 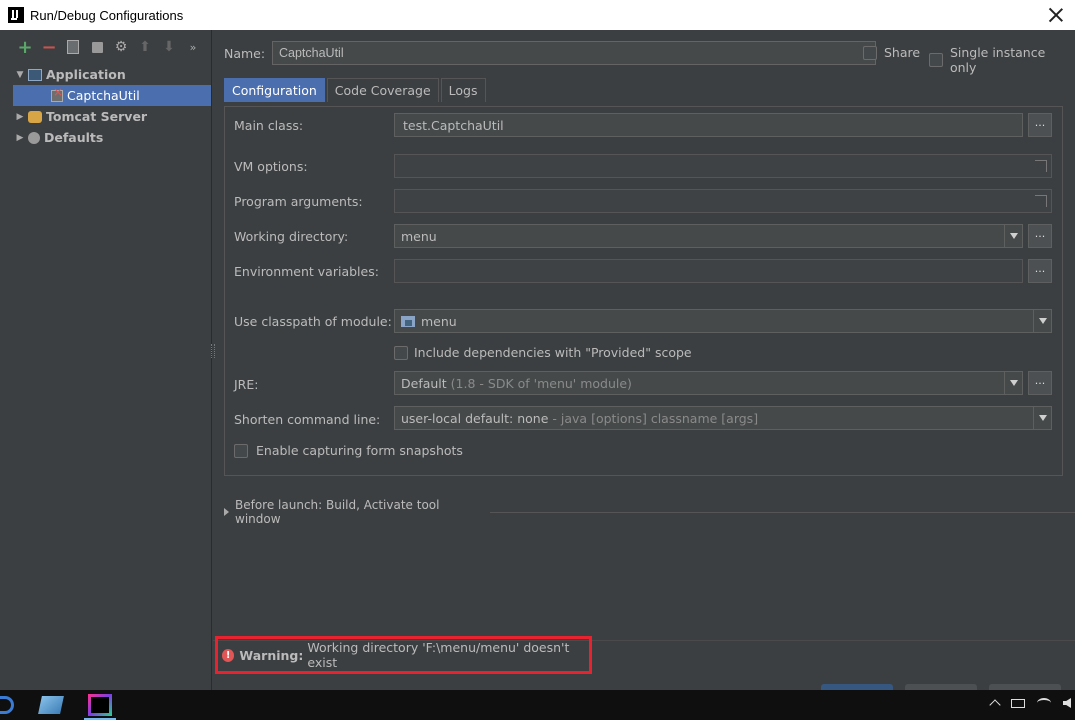 I want to click on system-tray, so click(x=1030, y=704).